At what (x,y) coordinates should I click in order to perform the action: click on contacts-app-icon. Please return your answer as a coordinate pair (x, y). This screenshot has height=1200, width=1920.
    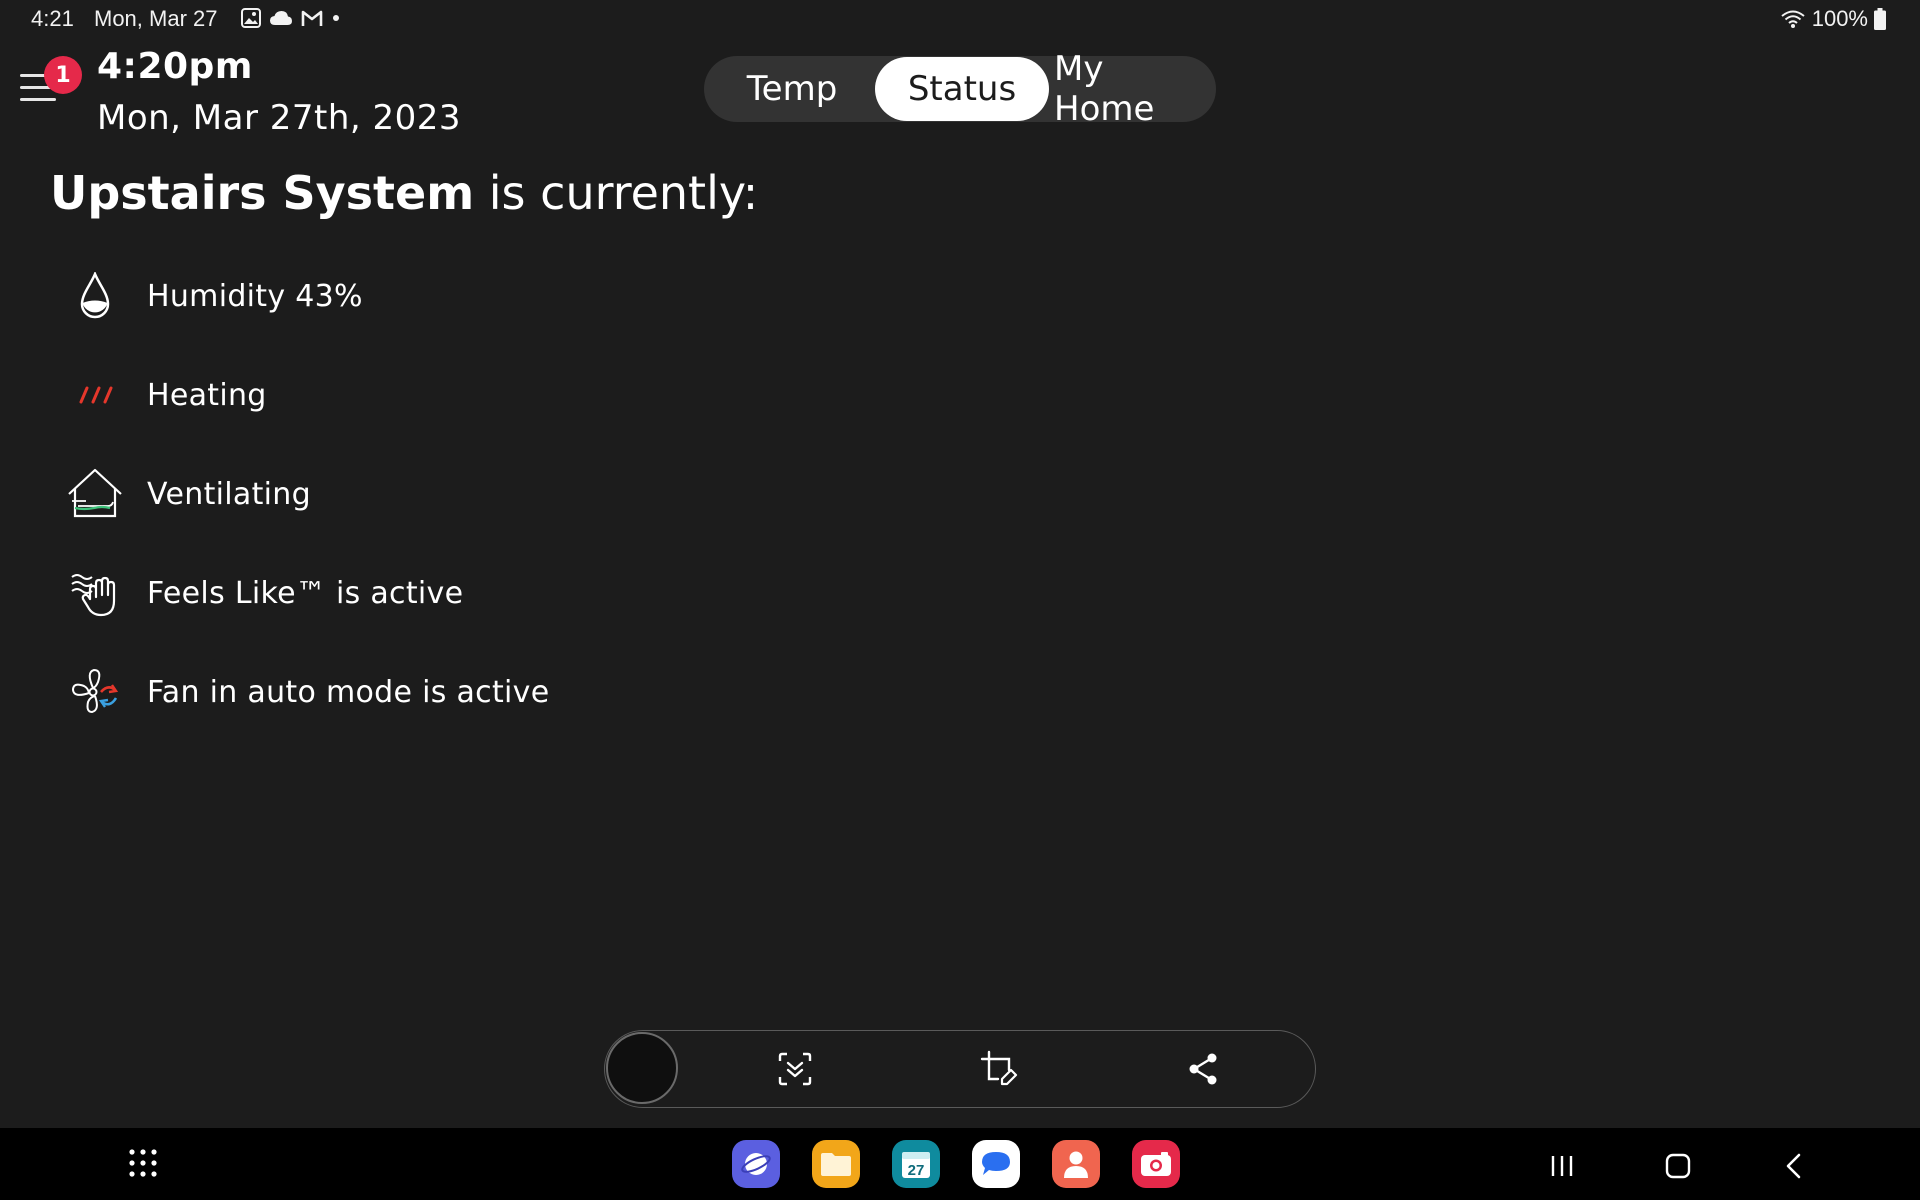
    Looking at the image, I should click on (1076, 1164).